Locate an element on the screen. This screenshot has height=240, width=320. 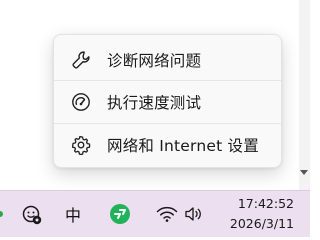
speaker-icon is located at coordinates (193, 214).